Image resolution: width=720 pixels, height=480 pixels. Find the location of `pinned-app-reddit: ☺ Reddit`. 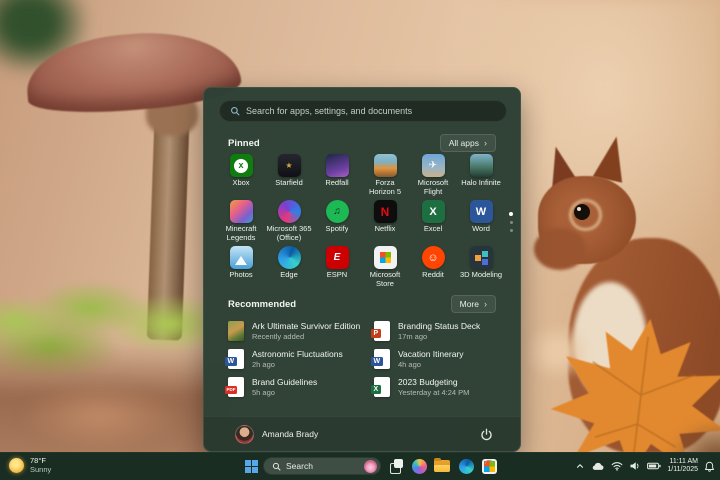

pinned-app-reddit: ☺ Reddit is located at coordinates (433, 269).